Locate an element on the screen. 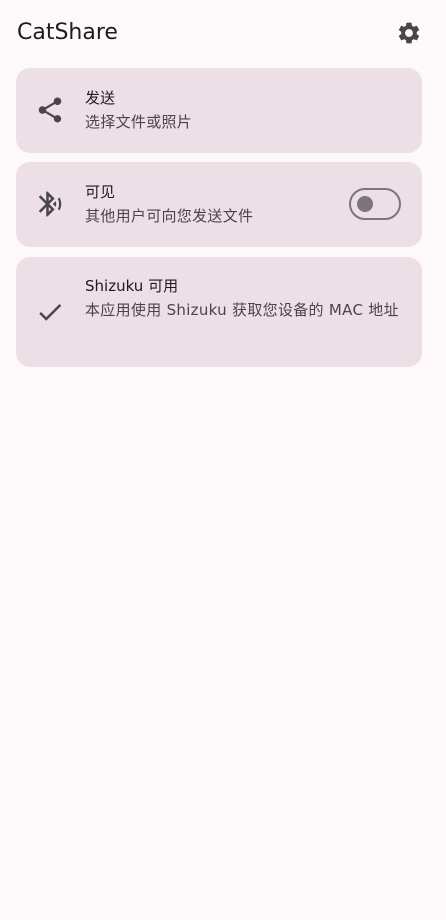 The height and width of the screenshot is (920, 446). shizuku-card-icon is located at coordinates (50, 312).